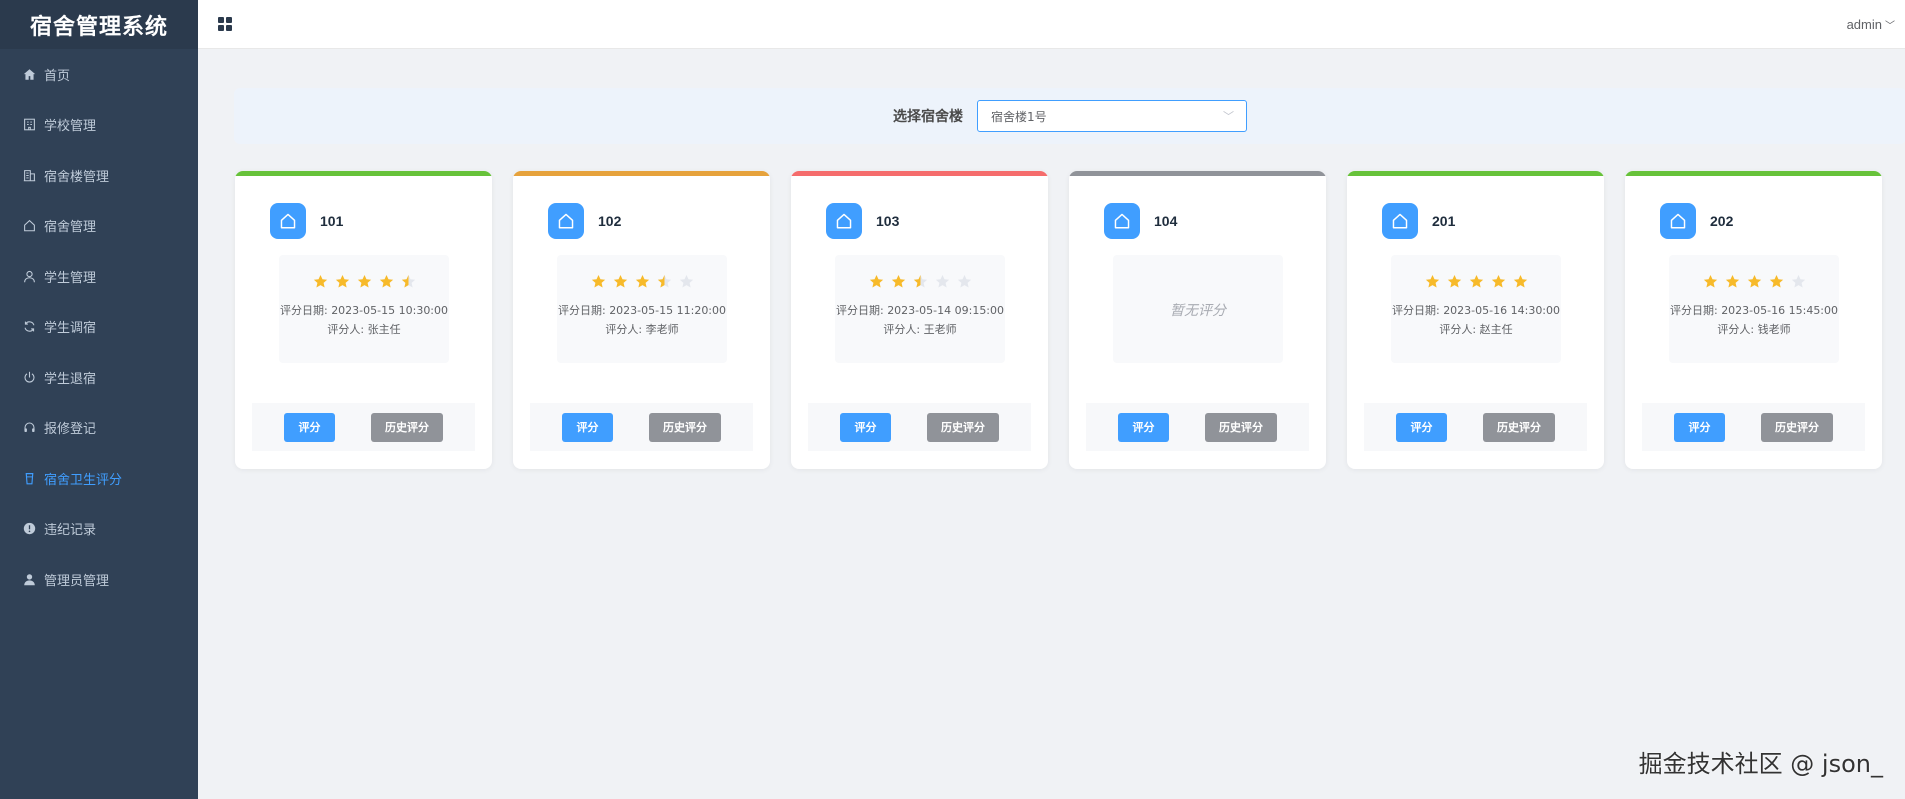 This screenshot has height=799, width=1905. What do you see at coordinates (662, 329) in the screenshot?
I see `score-rater-value: 李老师` at bounding box center [662, 329].